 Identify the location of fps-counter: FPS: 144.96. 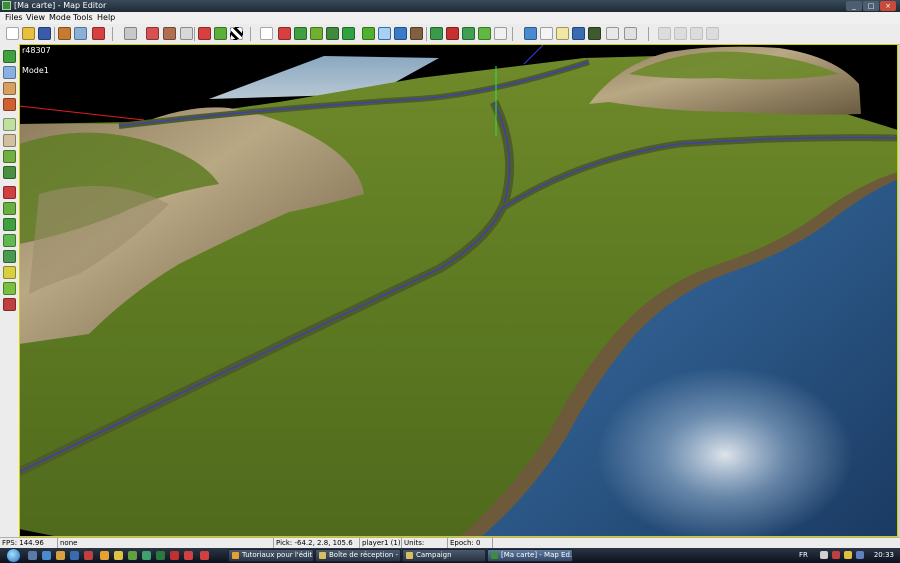
(29, 543).